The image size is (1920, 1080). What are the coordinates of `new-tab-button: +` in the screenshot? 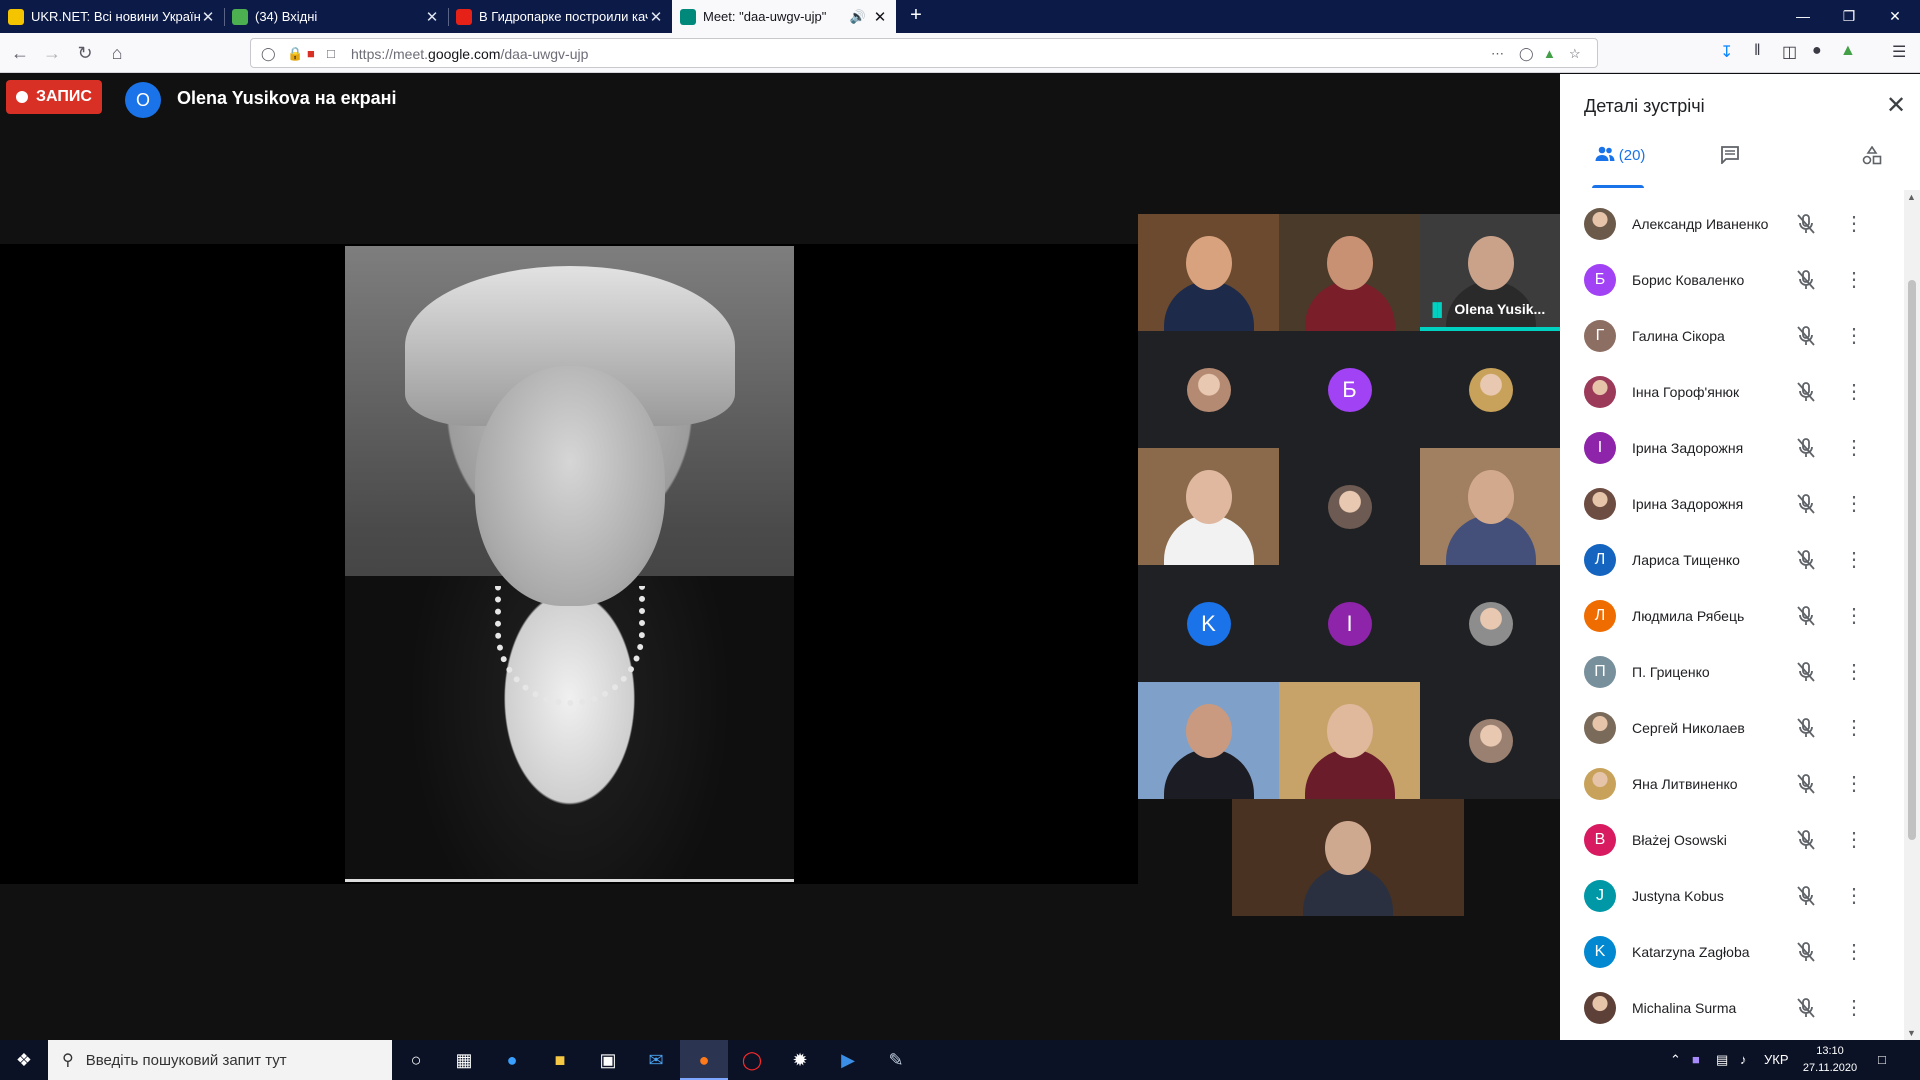 It's located at (916, 16).